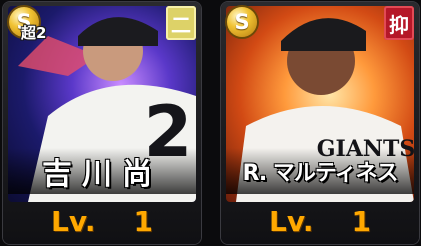 The width and height of the screenshot is (421, 246). I want to click on player-name-plate: R. マルティネス, so click(320, 171).